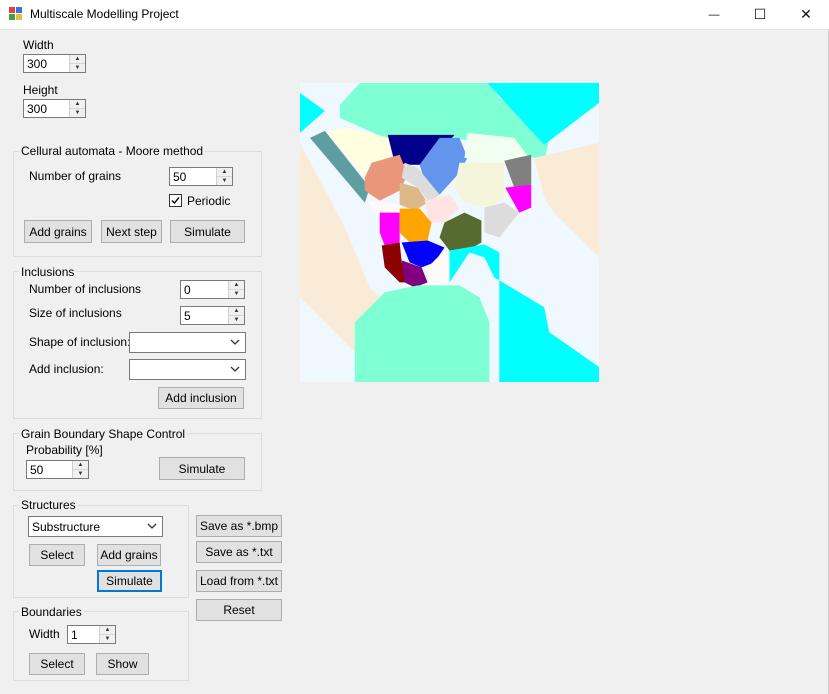  I want to click on structures-select-button: Select, so click(57, 555).